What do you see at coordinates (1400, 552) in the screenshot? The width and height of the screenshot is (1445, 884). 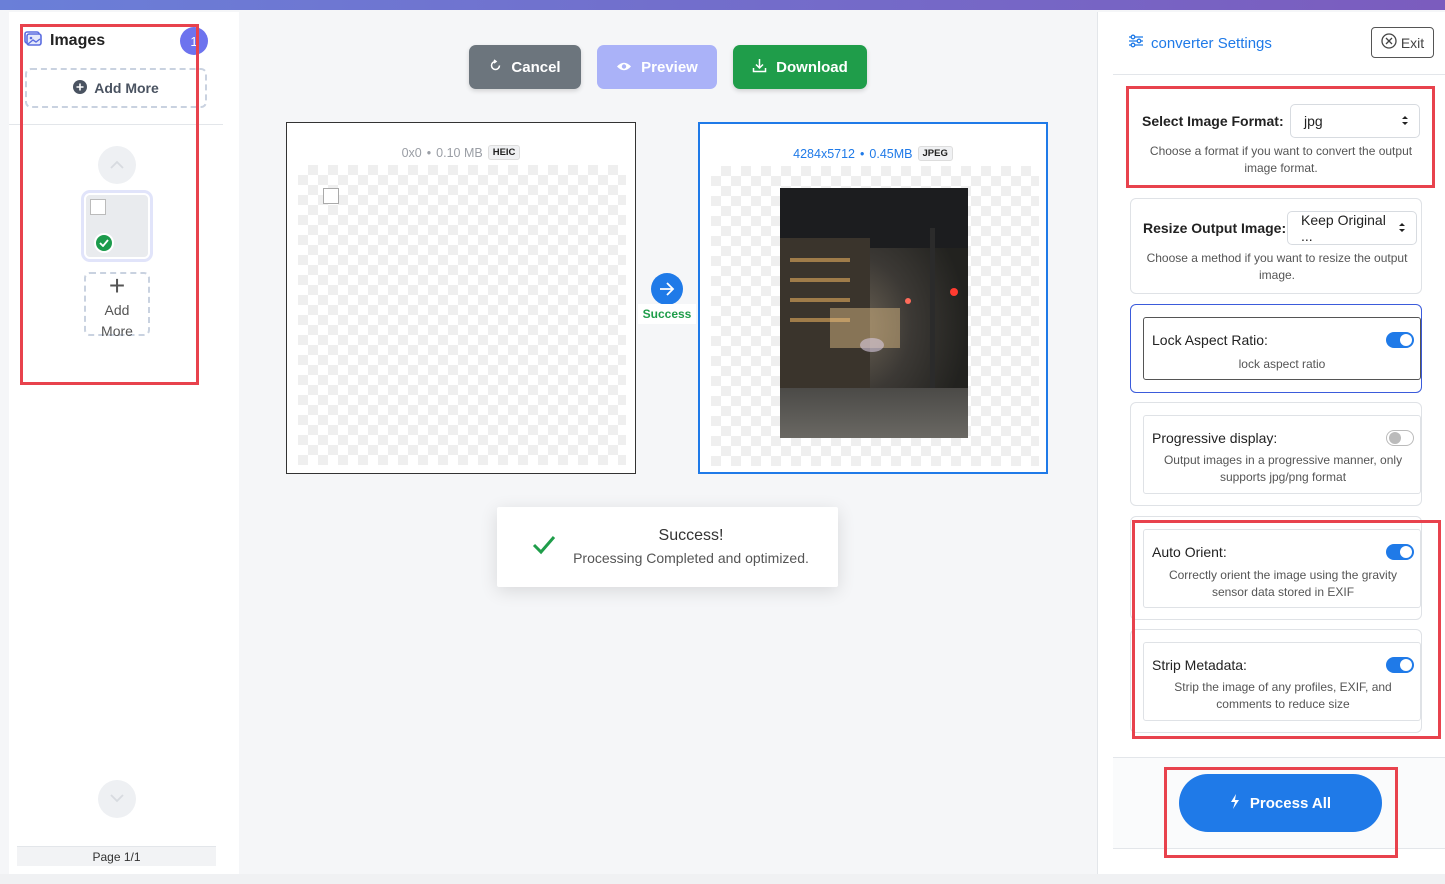 I see `auto-orient-toggle` at bounding box center [1400, 552].